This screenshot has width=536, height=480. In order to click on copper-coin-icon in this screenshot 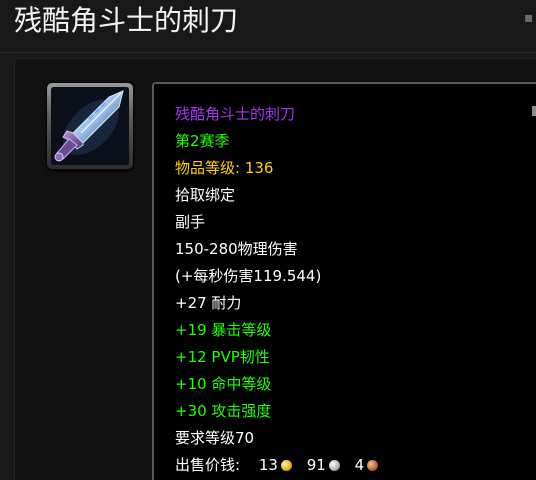, I will do `click(373, 465)`.